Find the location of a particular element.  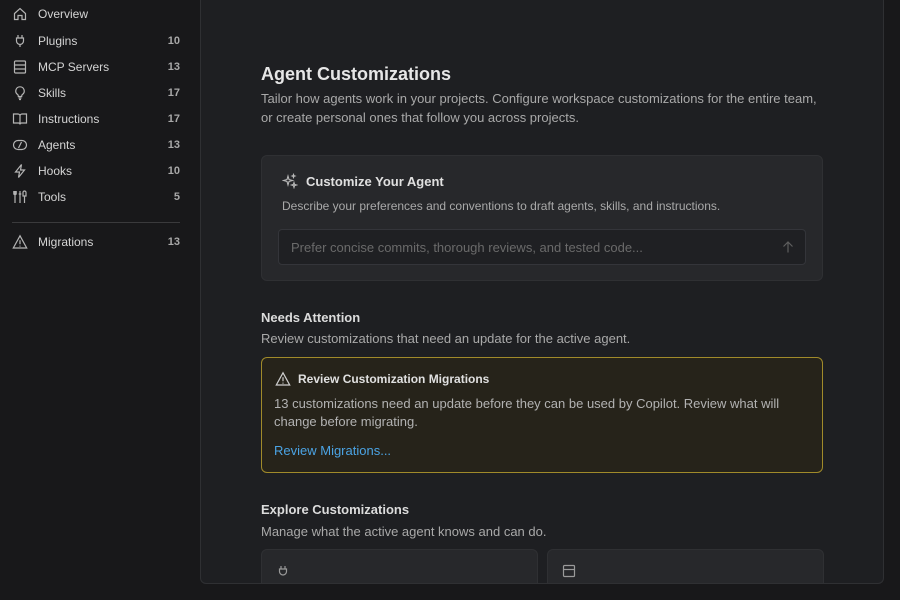

lightning-icon is located at coordinates (20, 171).